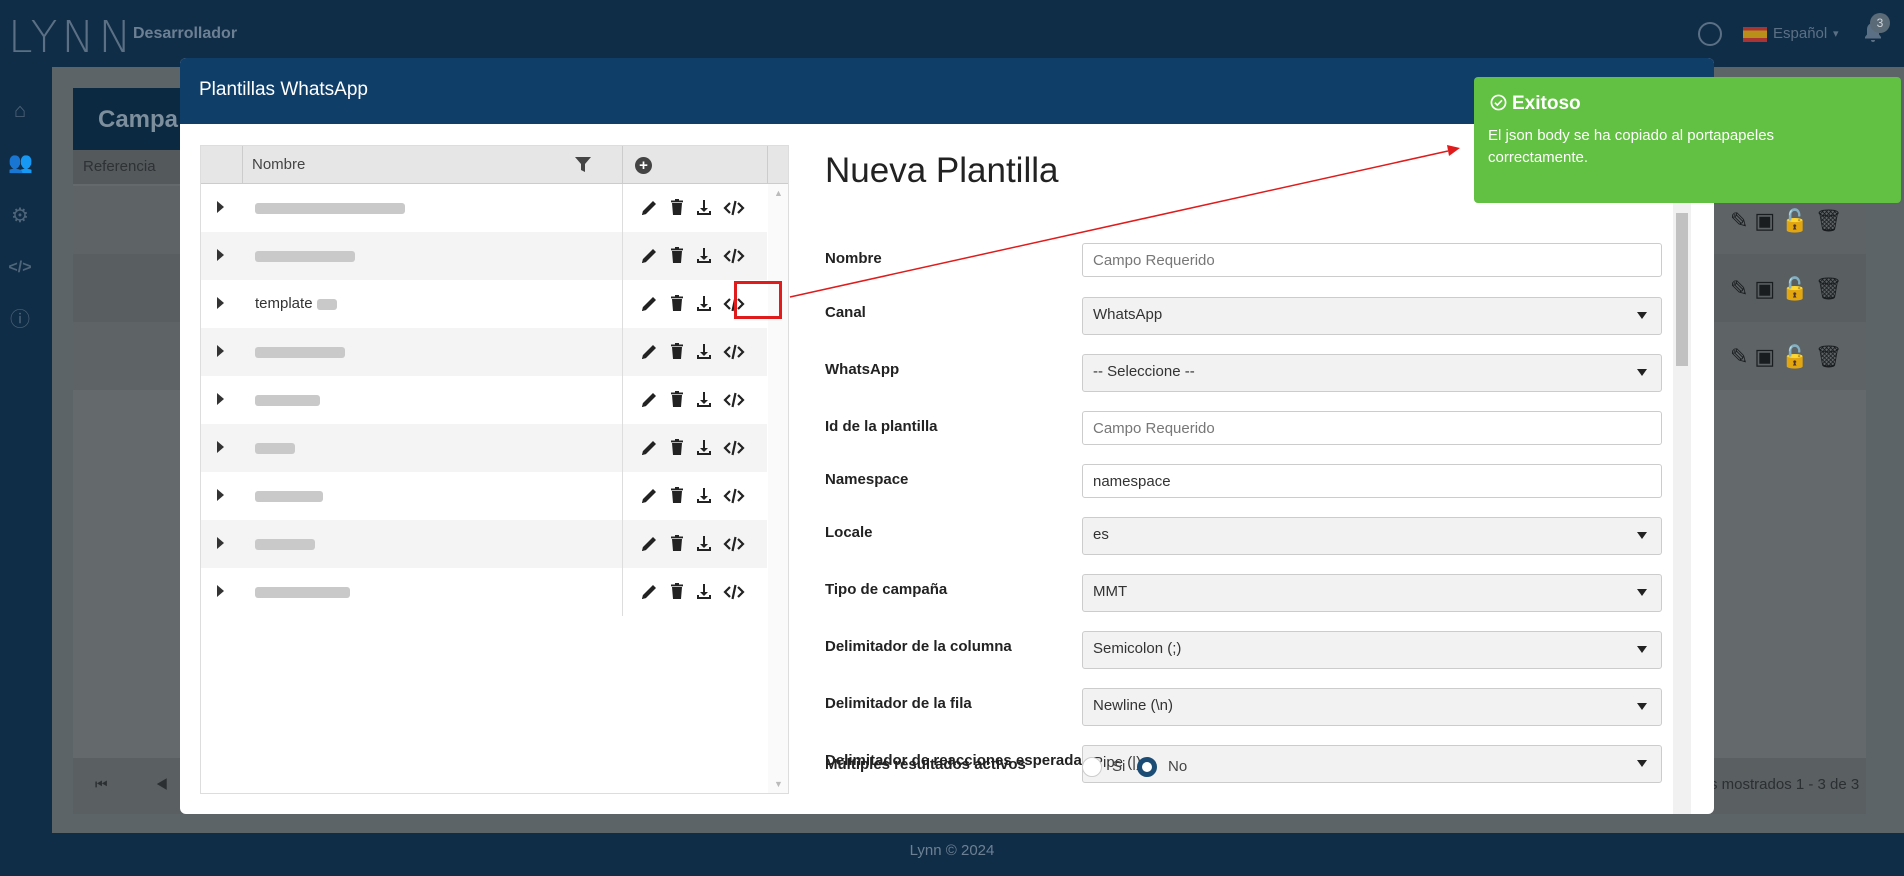  What do you see at coordinates (1147, 767) in the screenshot?
I see `radio-no` at bounding box center [1147, 767].